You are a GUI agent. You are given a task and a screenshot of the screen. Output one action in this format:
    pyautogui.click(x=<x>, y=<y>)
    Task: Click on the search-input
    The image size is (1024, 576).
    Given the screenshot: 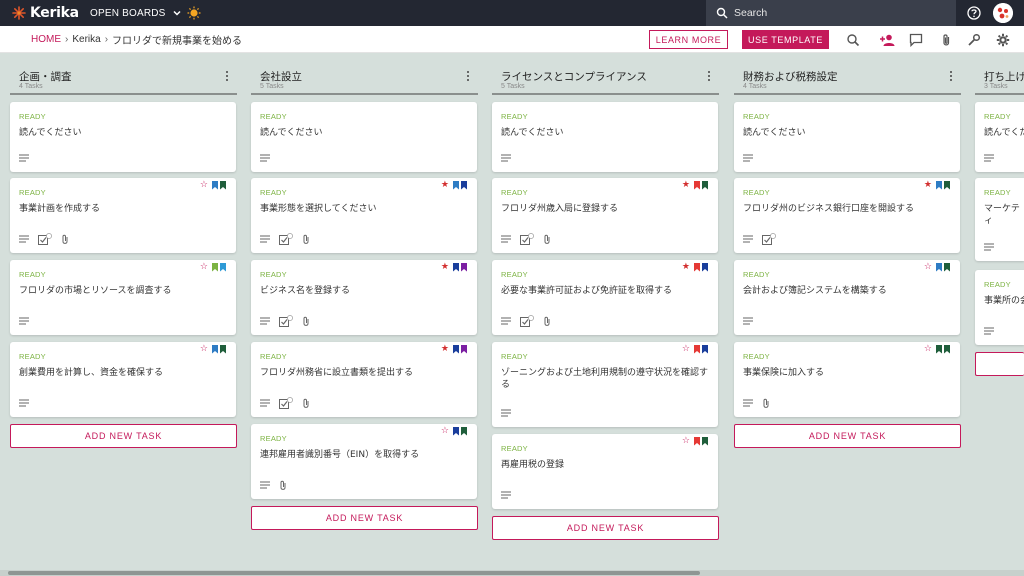 What is the action you would take?
    pyautogui.click(x=834, y=13)
    